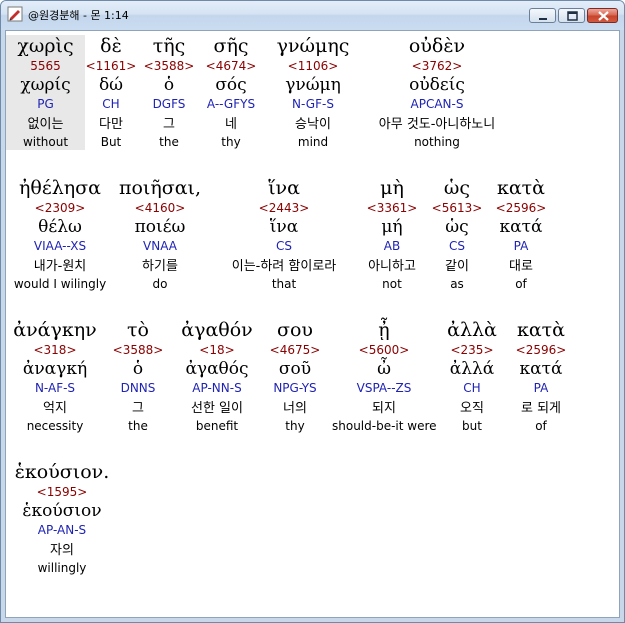 This screenshot has width=625, height=623. What do you see at coordinates (284, 227) in the screenshot?
I see `lemma: ἵνα` at bounding box center [284, 227].